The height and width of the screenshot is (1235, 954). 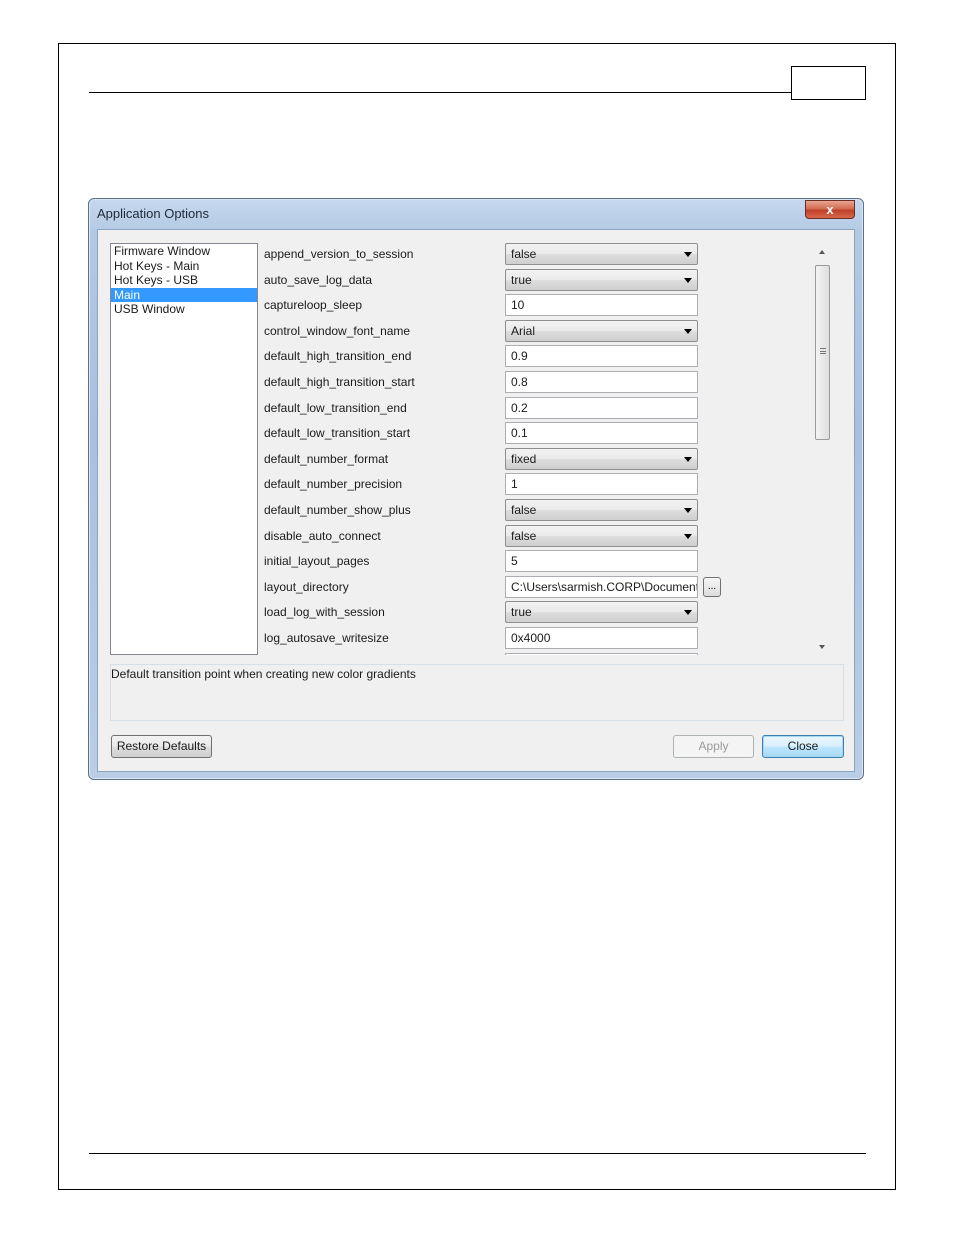 What do you see at coordinates (184, 280) in the screenshot?
I see `category-item: Hot Keys - USB` at bounding box center [184, 280].